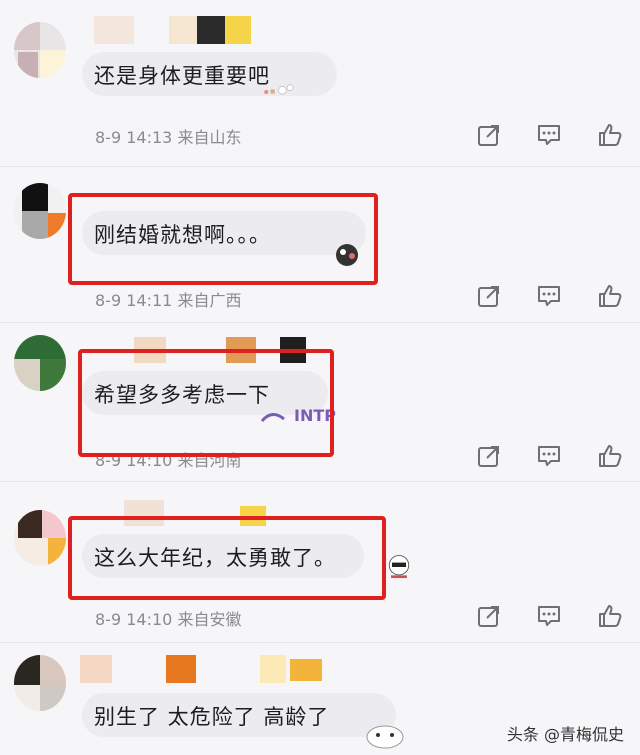 The height and width of the screenshot is (755, 640). Describe the element at coordinates (565, 734) in the screenshot. I see `watermark: 头条 @青梅侃史` at that location.